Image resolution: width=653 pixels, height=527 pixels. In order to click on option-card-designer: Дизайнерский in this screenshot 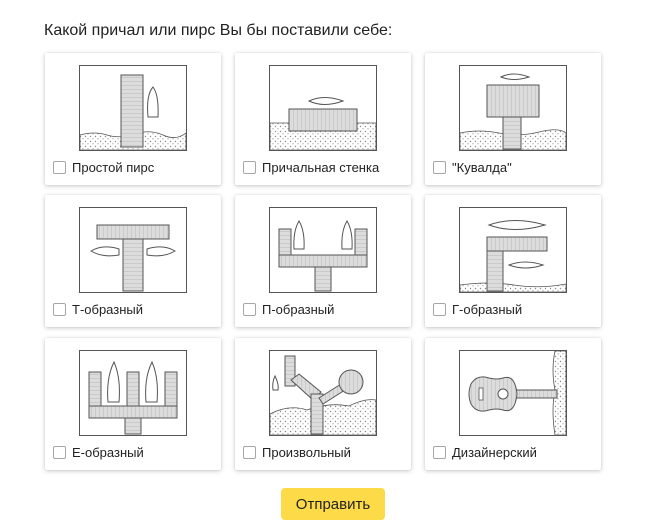, I will do `click(513, 404)`.